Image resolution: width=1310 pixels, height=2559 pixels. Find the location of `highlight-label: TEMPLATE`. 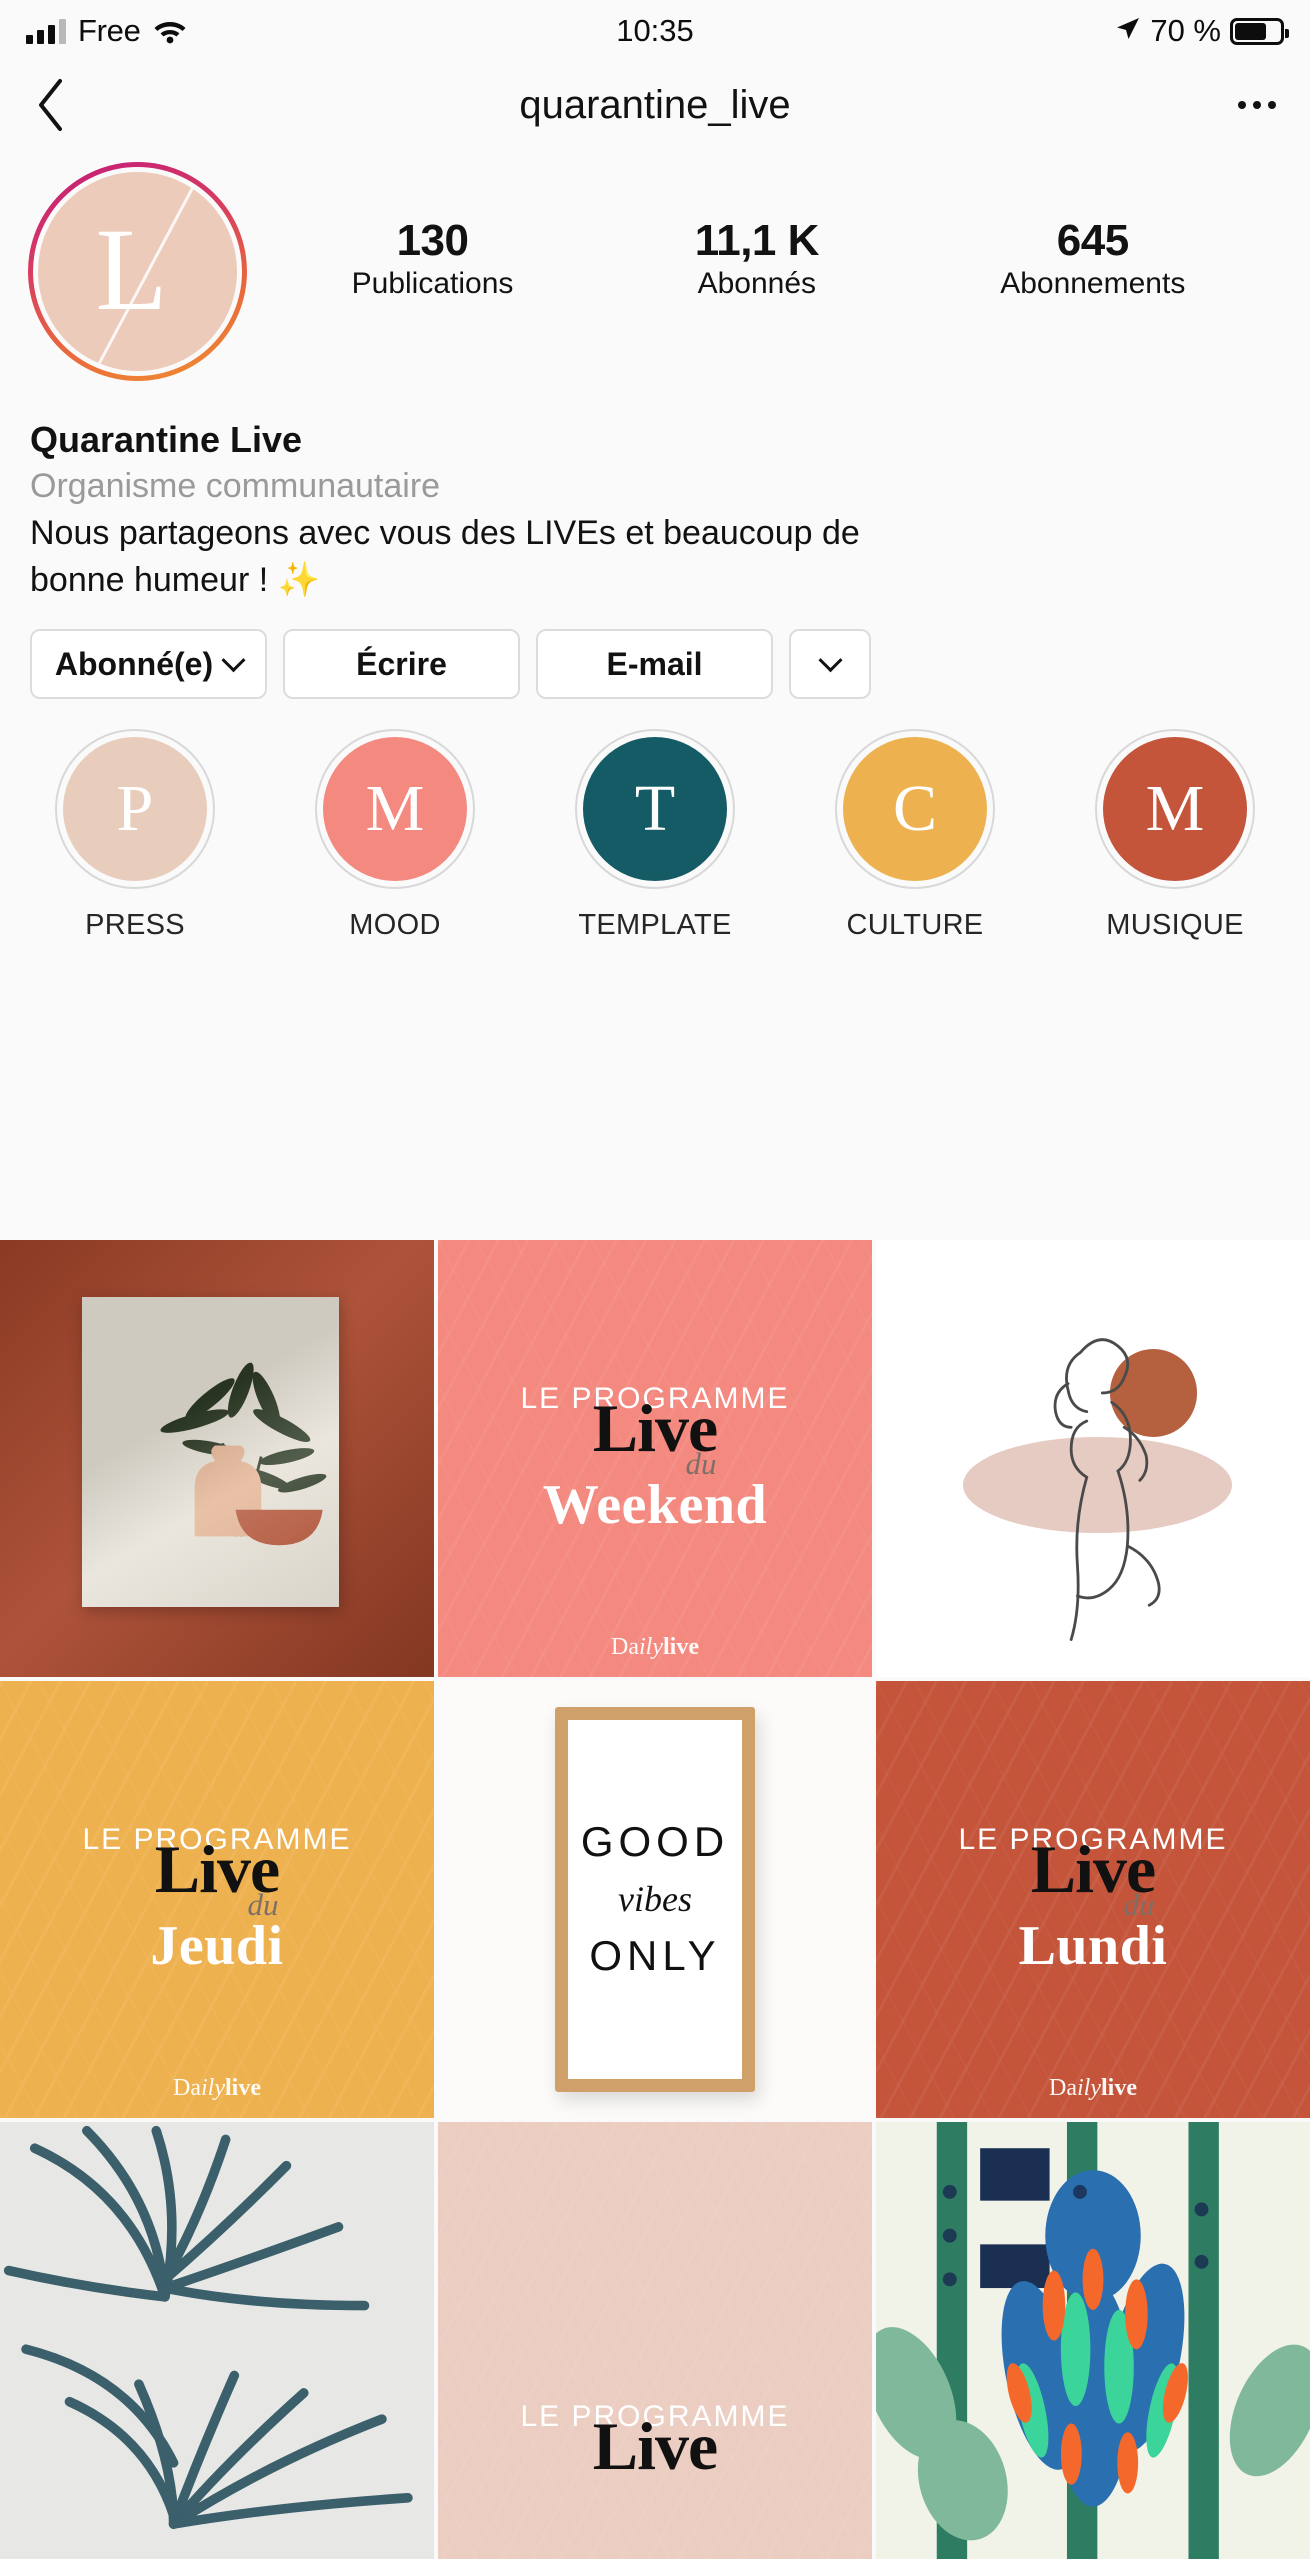

highlight-label: TEMPLATE is located at coordinates (655, 925).